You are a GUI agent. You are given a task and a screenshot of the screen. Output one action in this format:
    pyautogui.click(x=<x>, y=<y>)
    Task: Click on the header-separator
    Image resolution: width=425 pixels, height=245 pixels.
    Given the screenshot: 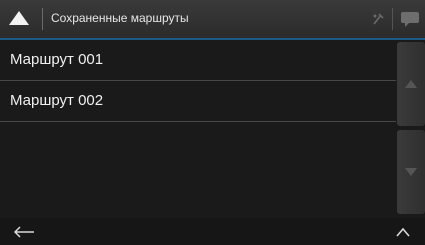 What is the action you would take?
    pyautogui.click(x=392, y=19)
    